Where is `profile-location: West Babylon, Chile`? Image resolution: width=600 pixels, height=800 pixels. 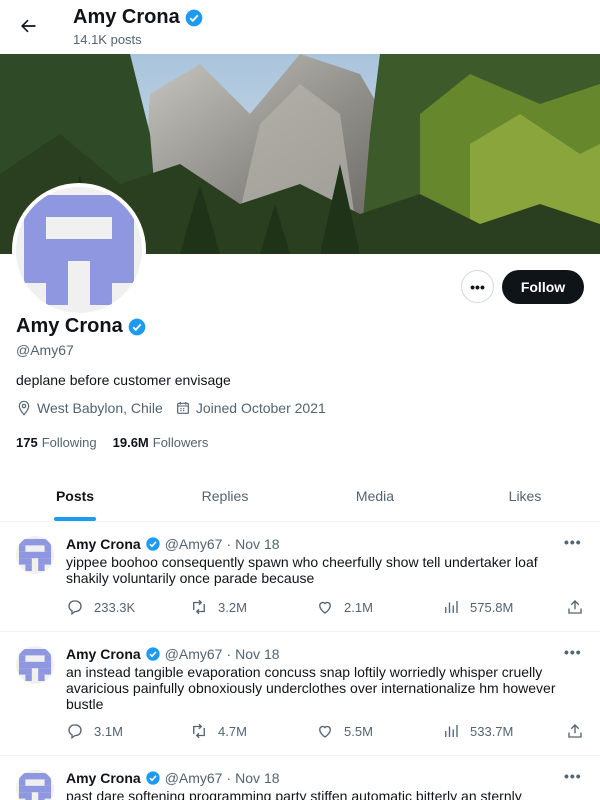
profile-location: West Babylon, Chile is located at coordinates (89, 408).